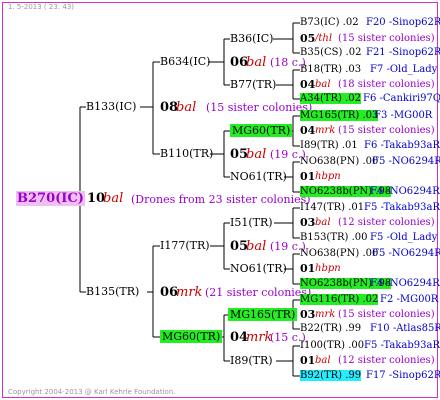 The width and height of the screenshot is (440, 400). Describe the element at coordinates (402, 207) in the screenshot. I see `l4-right-8: F5 -Takab93aR` at that location.